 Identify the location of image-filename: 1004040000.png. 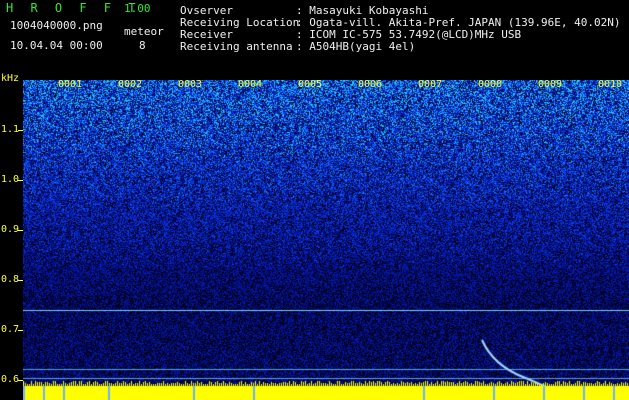
(56, 25).